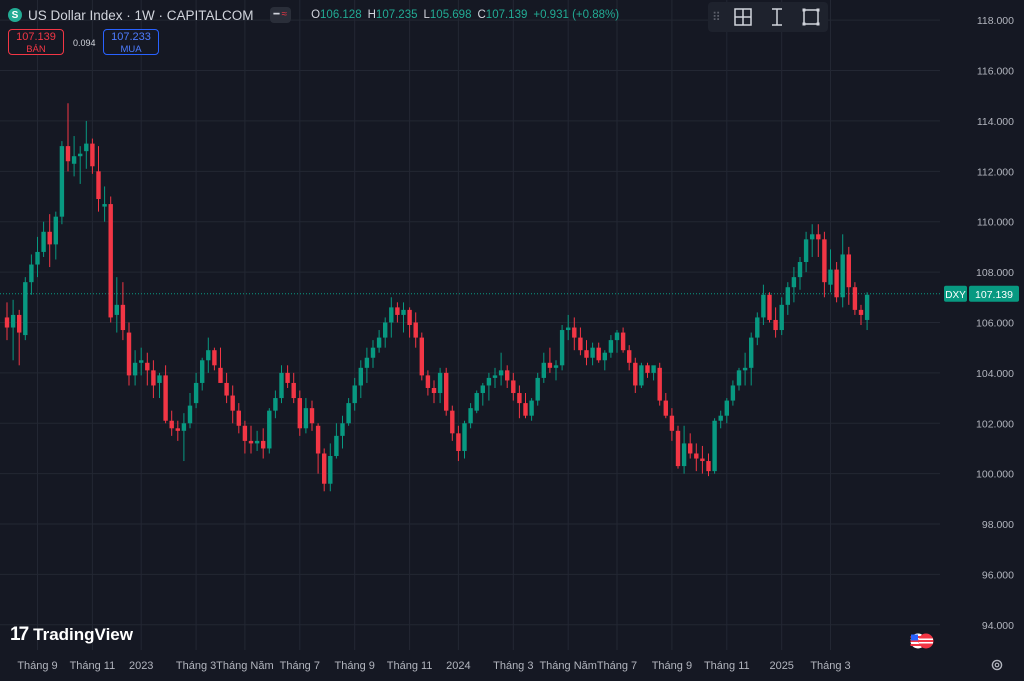 This screenshot has width=1024, height=681. I want to click on close-label: C, so click(481, 15).